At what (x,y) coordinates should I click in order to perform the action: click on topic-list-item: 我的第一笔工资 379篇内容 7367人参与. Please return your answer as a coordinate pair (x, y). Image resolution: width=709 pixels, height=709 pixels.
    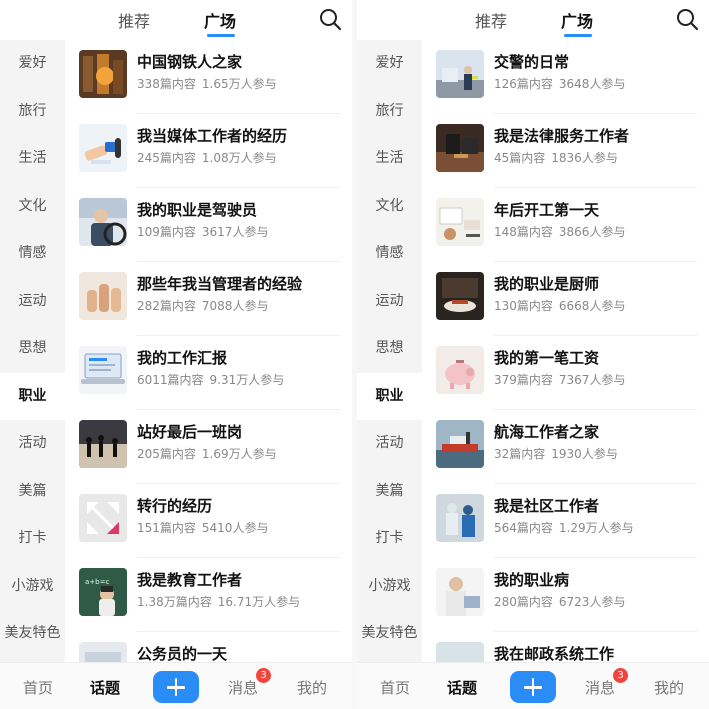
    Looking at the image, I should click on (565, 373).